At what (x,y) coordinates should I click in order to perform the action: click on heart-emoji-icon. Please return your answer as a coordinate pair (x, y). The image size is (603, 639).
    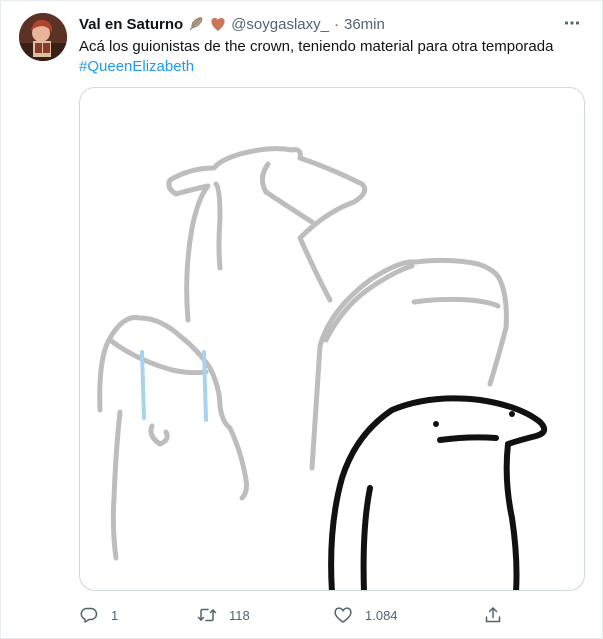
    Looking at the image, I should click on (218, 24).